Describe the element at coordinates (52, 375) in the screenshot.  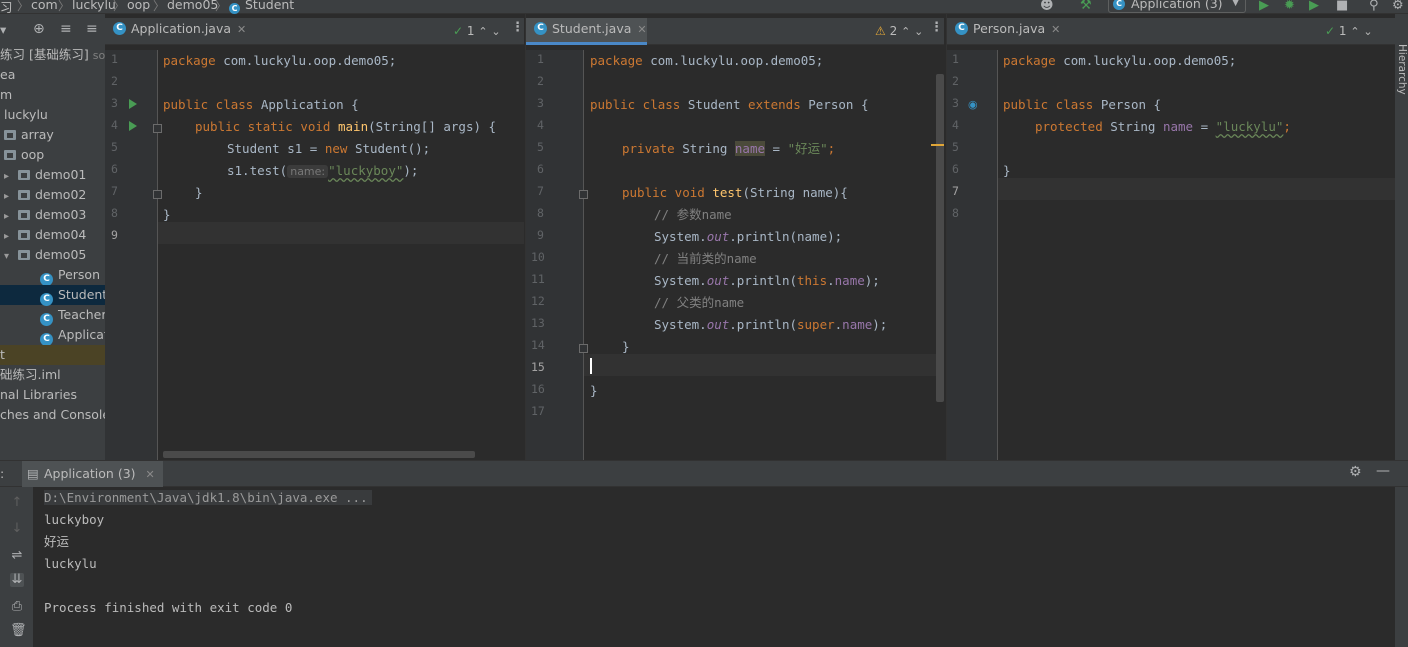
I see `tree-item-iml: 础练习.iml` at that location.